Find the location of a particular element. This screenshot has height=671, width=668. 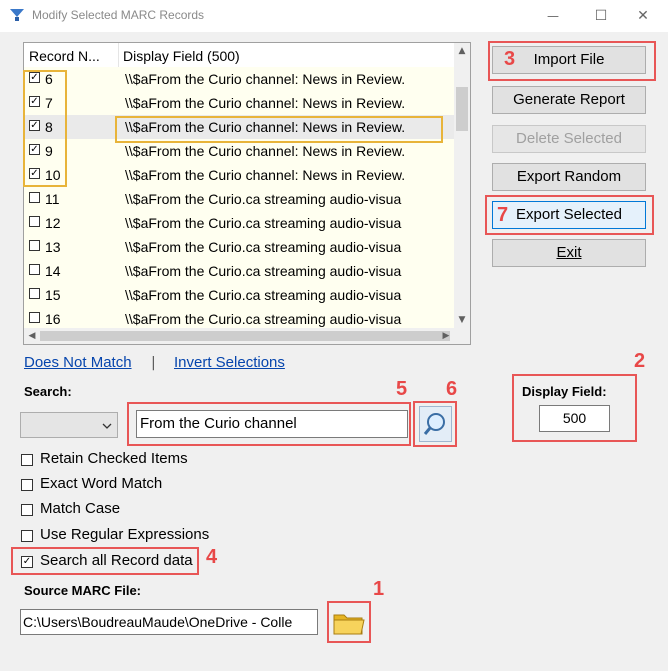

exit-button-label: Exit is located at coordinates (569, 252).